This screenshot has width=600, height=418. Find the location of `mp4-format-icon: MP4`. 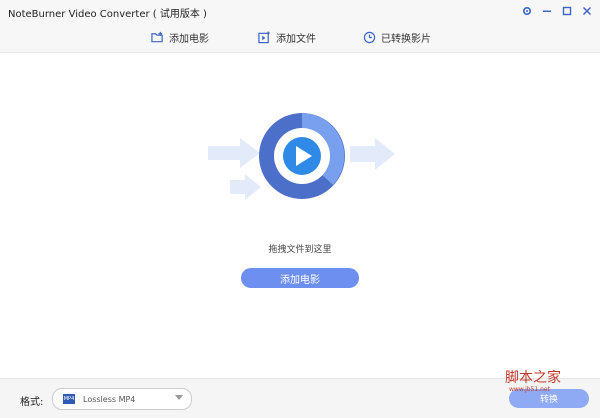

mp4-format-icon: MP4 is located at coordinates (69, 399).